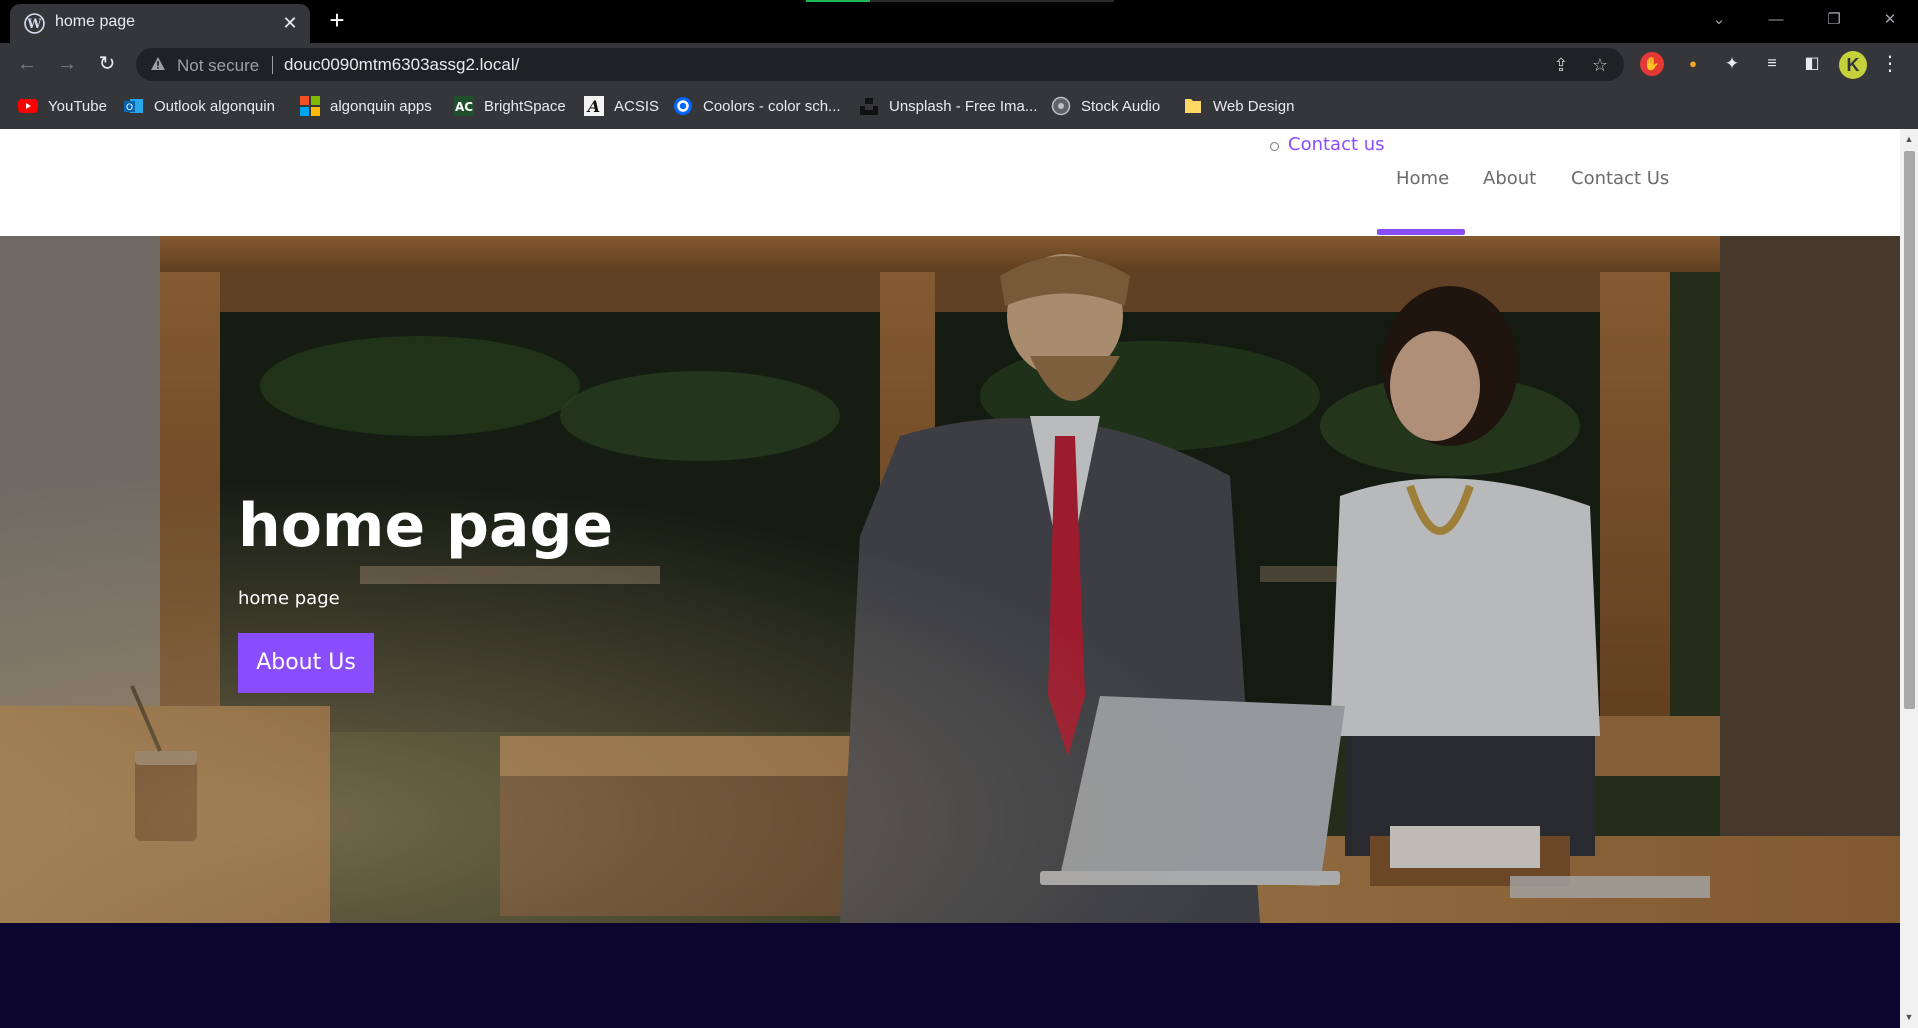 This screenshot has height=1028, width=1918. I want to click on page-scrollbar: ▲ ▼, so click(1909, 578).